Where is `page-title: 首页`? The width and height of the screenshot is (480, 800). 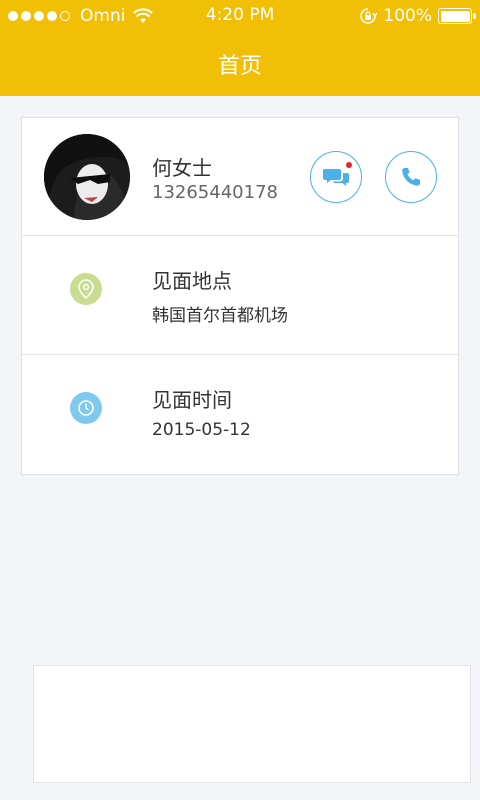
page-title: 首页 is located at coordinates (239, 66).